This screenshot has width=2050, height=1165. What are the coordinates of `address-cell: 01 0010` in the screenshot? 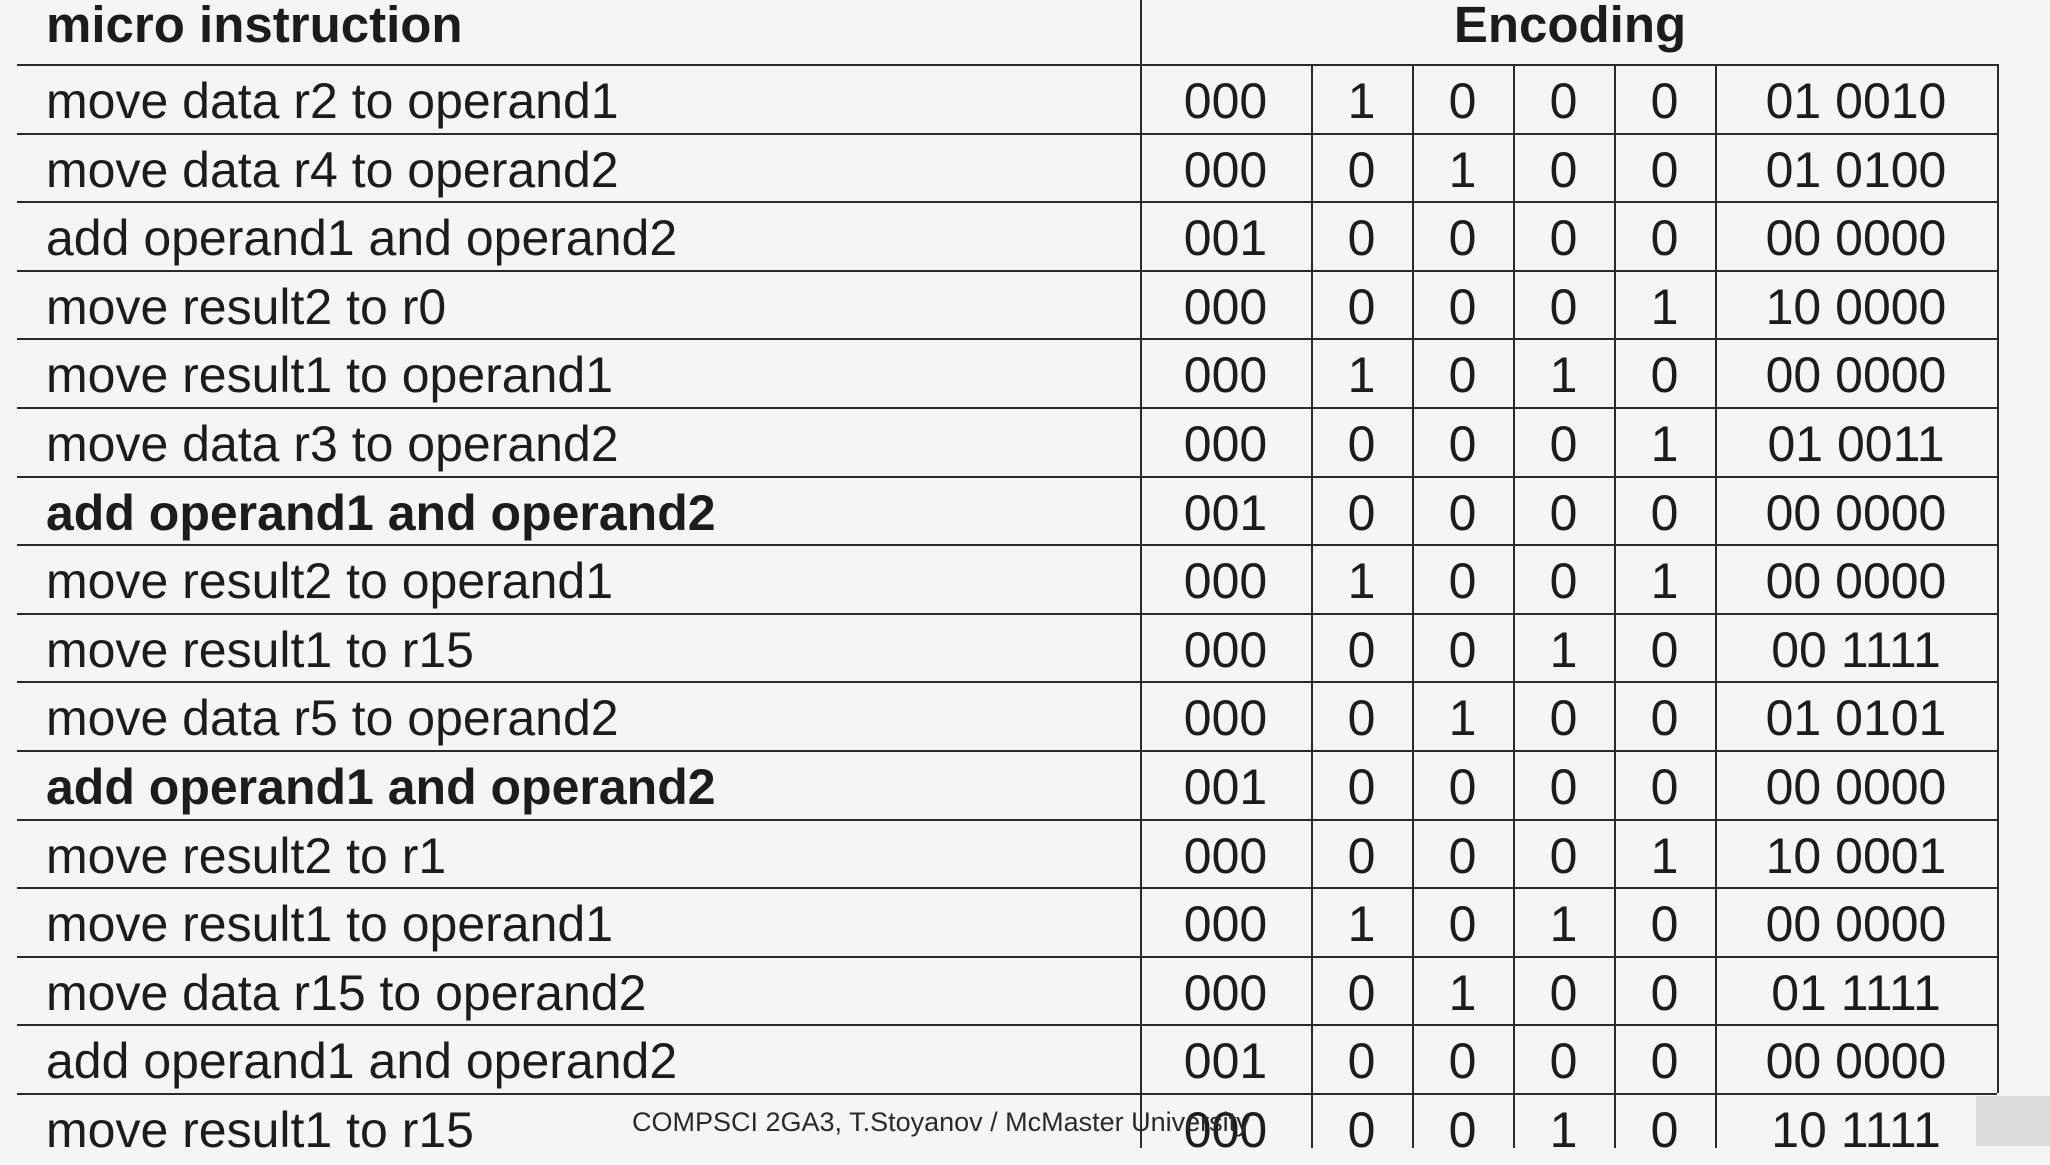 It's located at (1856, 101).